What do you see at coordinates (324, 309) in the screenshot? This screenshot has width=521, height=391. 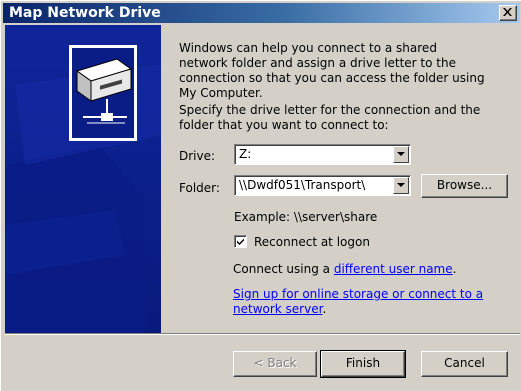 I see `signup-suffix: .` at bounding box center [324, 309].